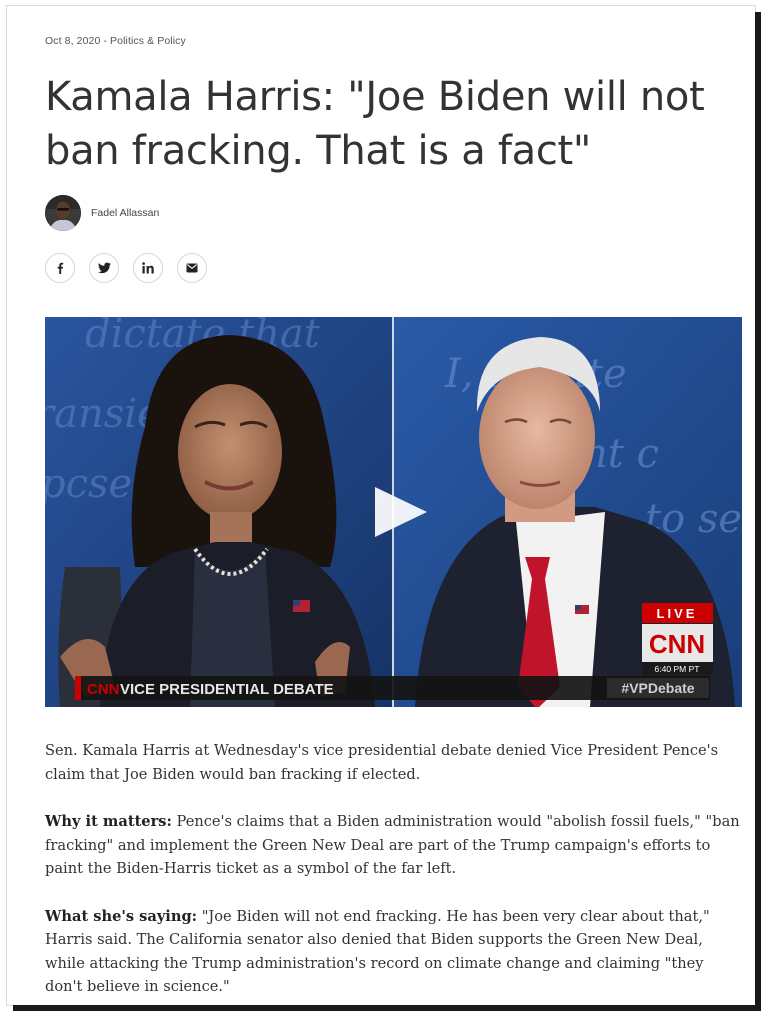  What do you see at coordinates (88, 484) in the screenshot?
I see `backdrop-text: pcse` at bounding box center [88, 484].